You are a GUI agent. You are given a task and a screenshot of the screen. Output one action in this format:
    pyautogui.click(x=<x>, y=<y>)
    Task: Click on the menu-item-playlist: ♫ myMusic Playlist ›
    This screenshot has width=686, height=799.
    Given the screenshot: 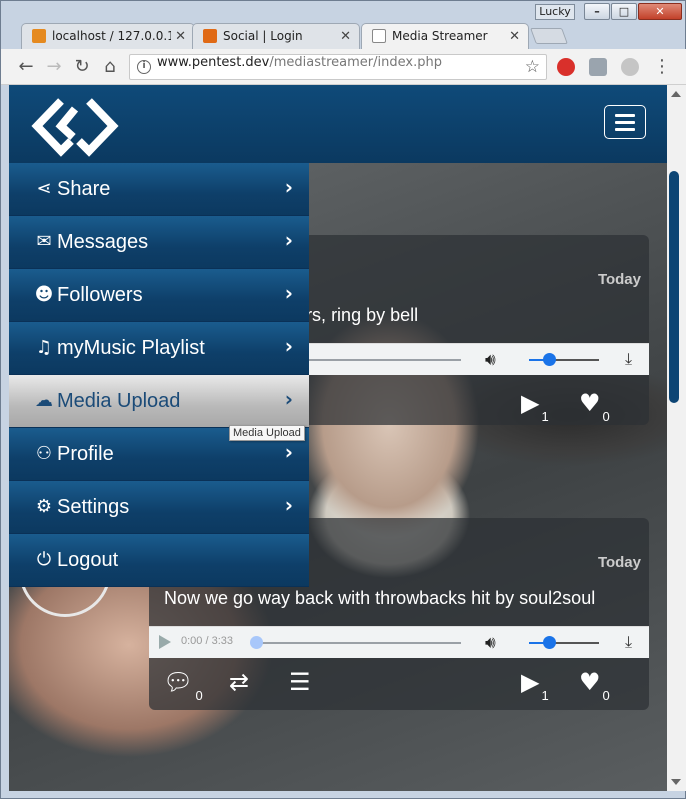 What is the action you would take?
    pyautogui.click(x=159, y=348)
    